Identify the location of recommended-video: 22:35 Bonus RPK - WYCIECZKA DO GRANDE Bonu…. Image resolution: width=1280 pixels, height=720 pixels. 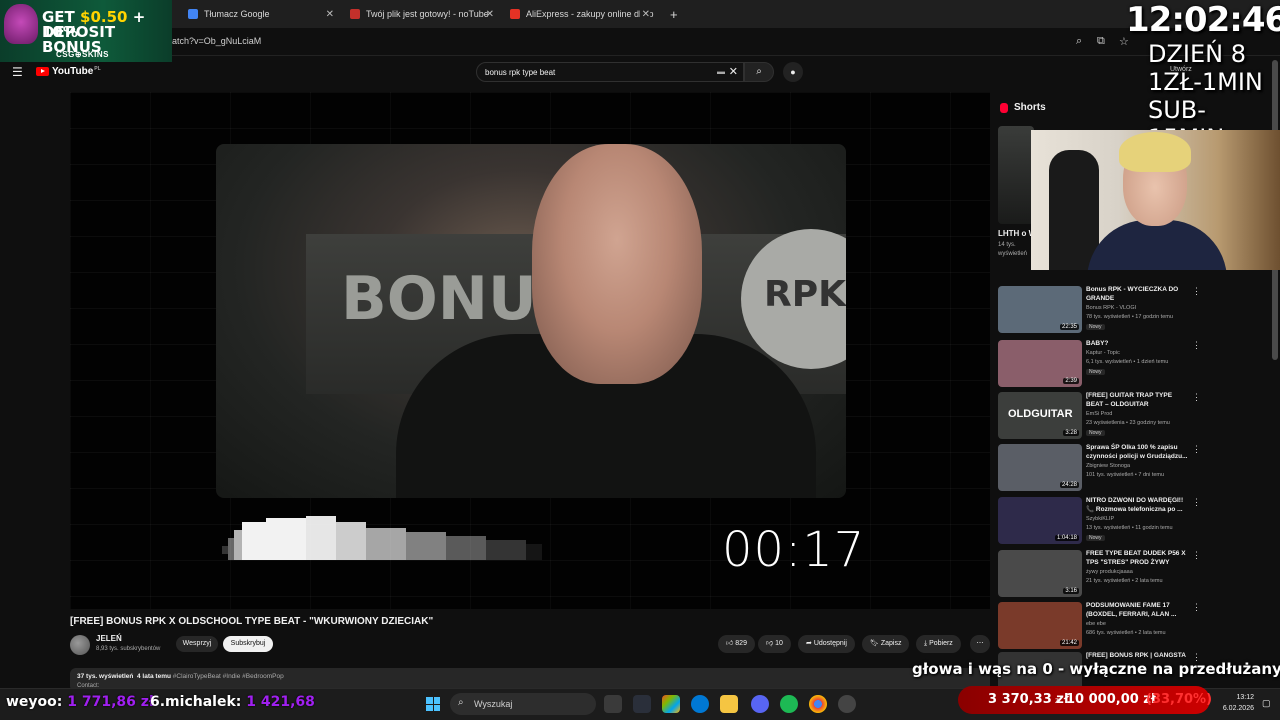
(1133, 311).